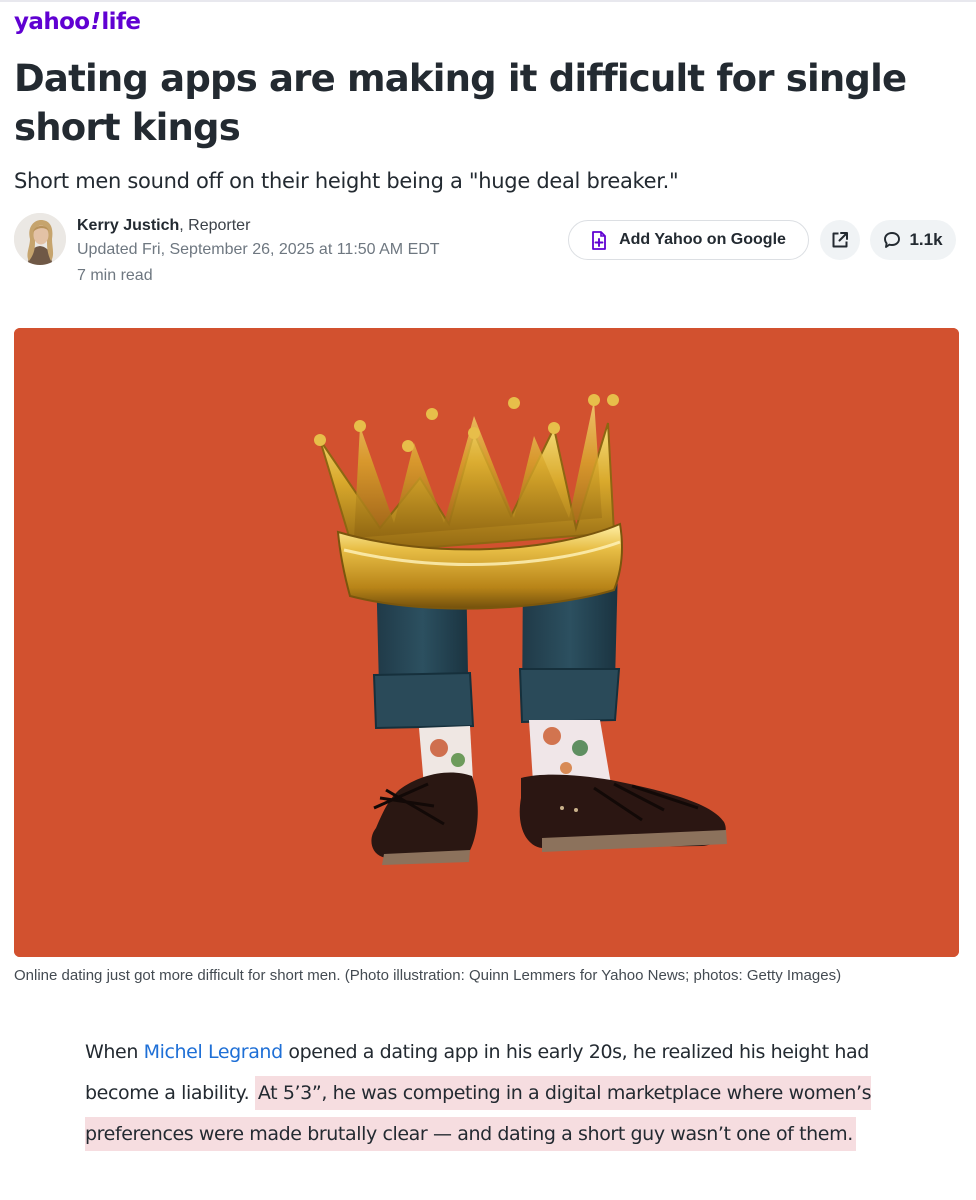 The image size is (976, 1200). I want to click on paragraph-intro: When, so click(114, 1052).